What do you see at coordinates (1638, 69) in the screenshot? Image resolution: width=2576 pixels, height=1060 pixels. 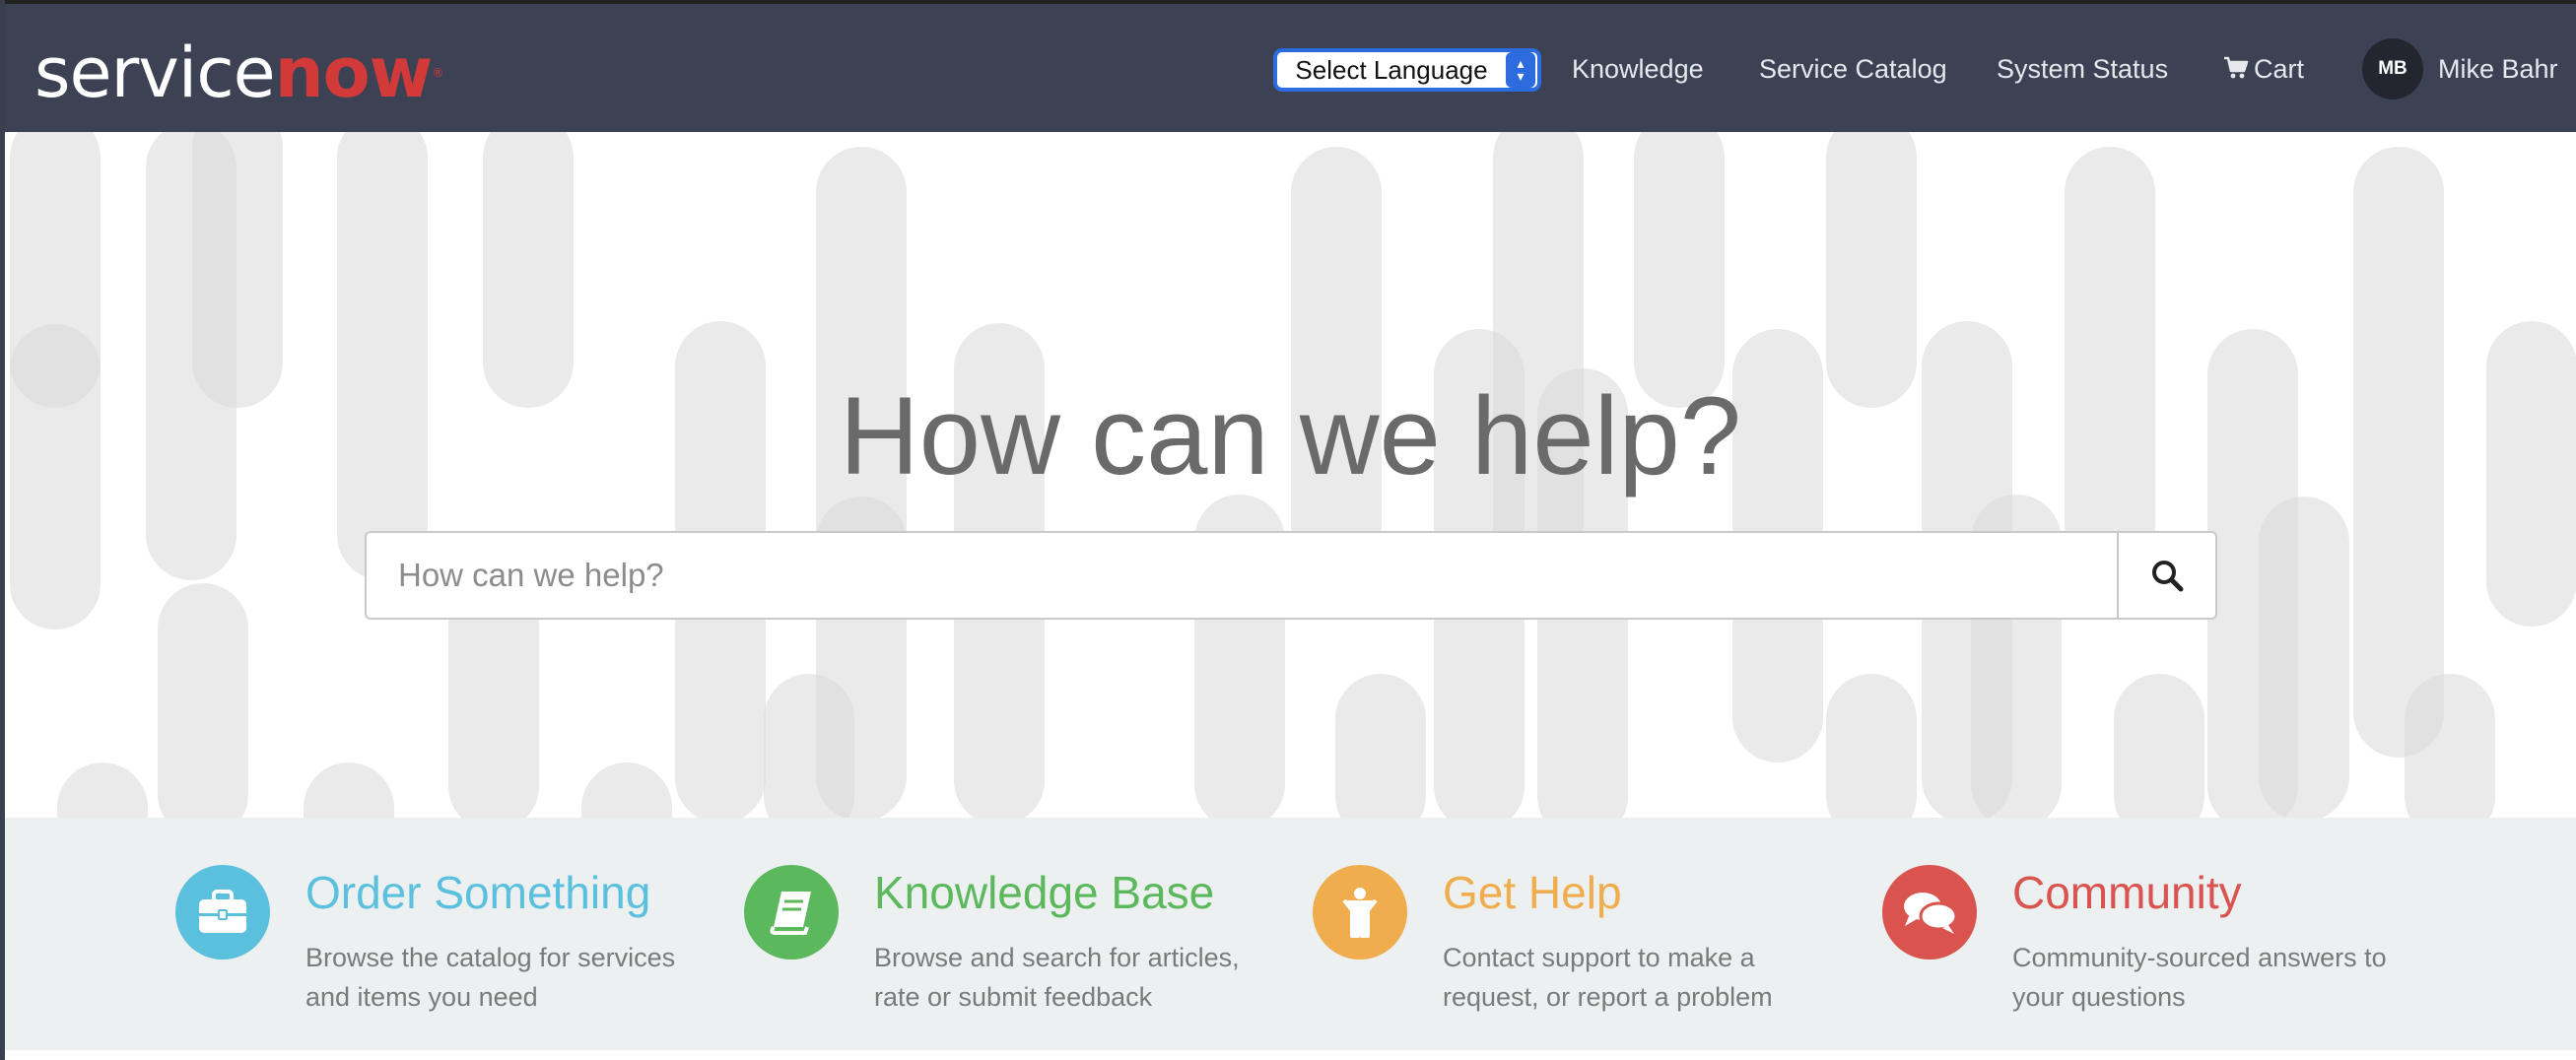 I see `nav-knowledge: Knowledge` at bounding box center [1638, 69].